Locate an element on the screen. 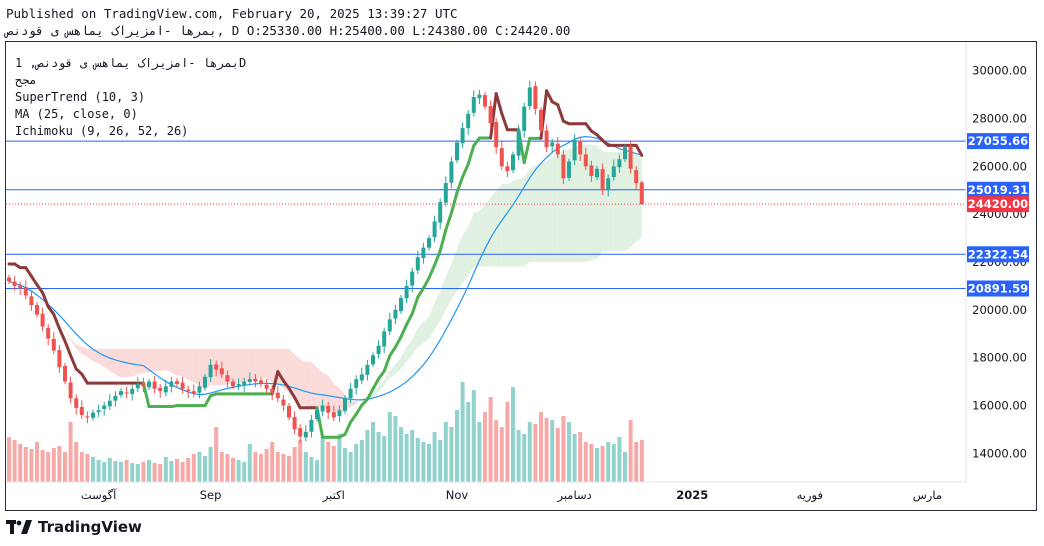 The height and width of the screenshot is (546, 1044). legend-ma: MA (25, close, 0) is located at coordinates (76, 114).